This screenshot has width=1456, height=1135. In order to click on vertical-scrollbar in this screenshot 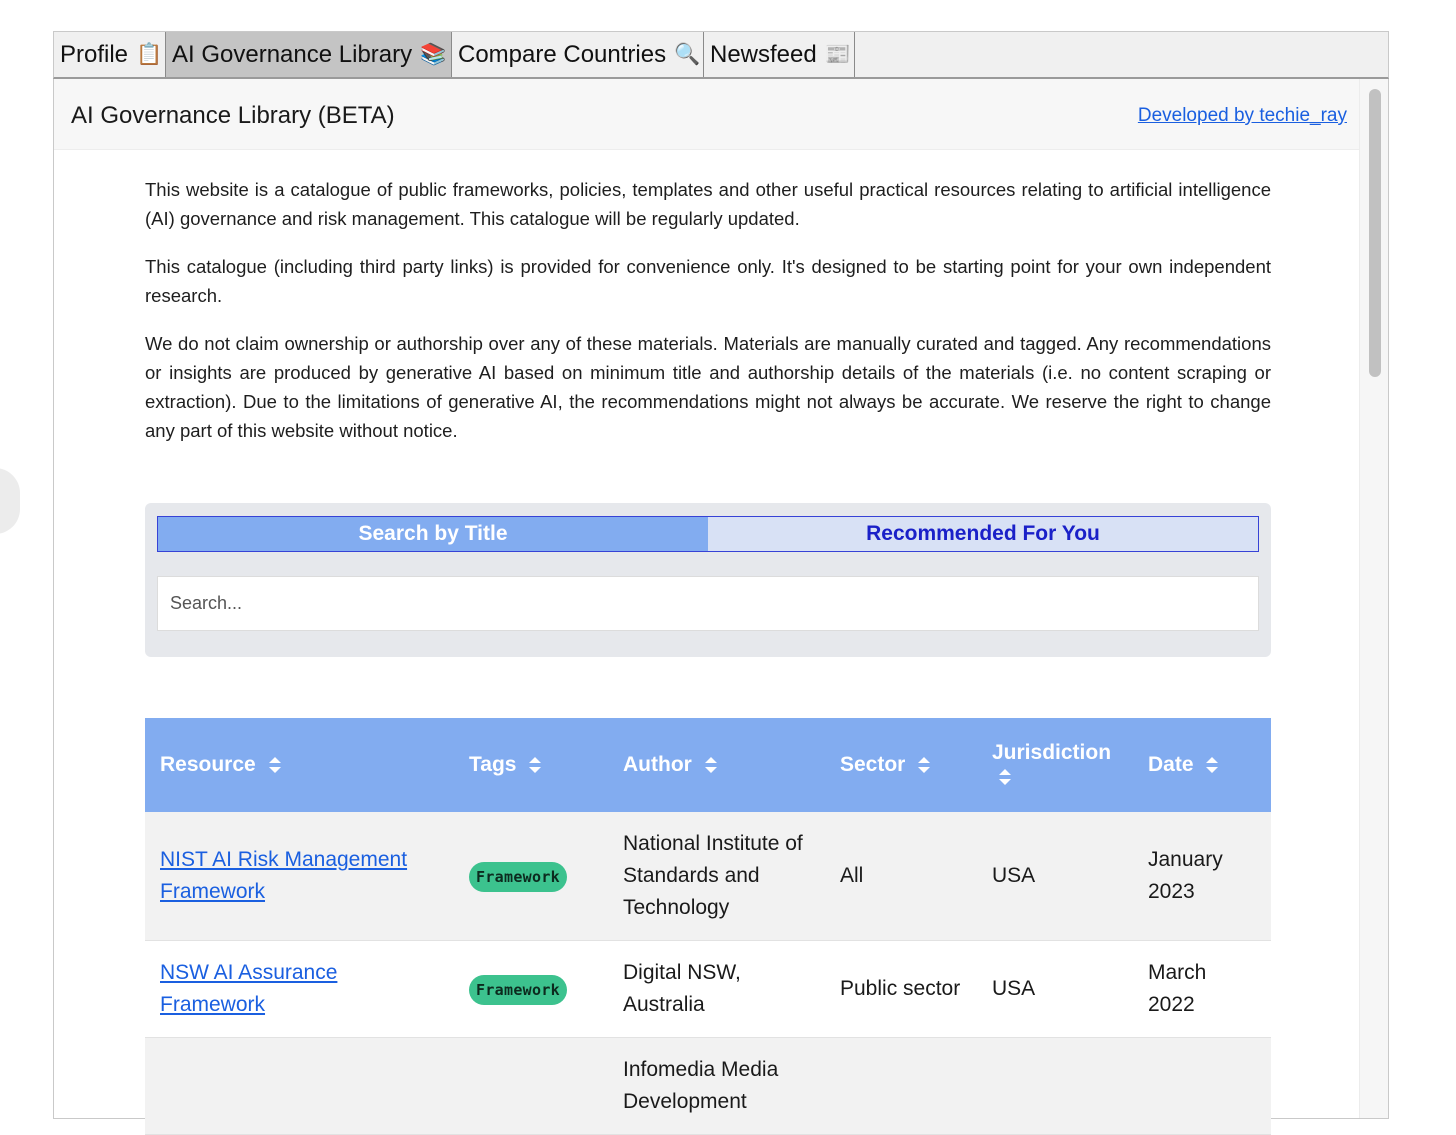, I will do `click(1373, 598)`.